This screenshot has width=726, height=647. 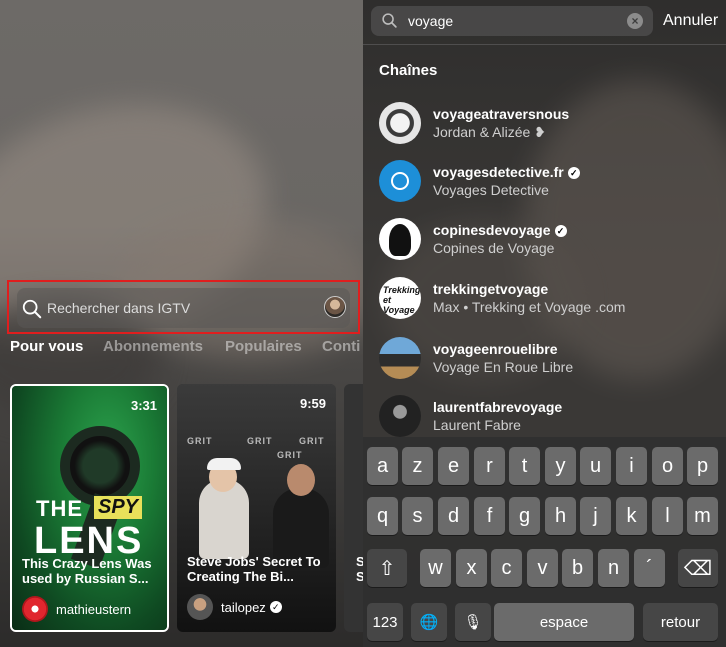 I want to click on search-query: voyage, so click(x=431, y=21).